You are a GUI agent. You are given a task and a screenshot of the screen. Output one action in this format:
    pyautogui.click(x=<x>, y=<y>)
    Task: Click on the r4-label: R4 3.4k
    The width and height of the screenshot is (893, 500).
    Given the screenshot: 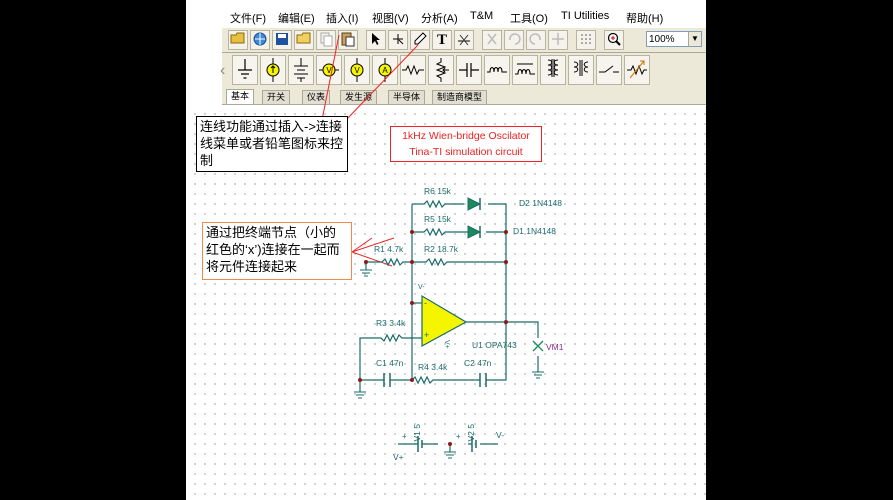 What is the action you would take?
    pyautogui.click(x=433, y=367)
    